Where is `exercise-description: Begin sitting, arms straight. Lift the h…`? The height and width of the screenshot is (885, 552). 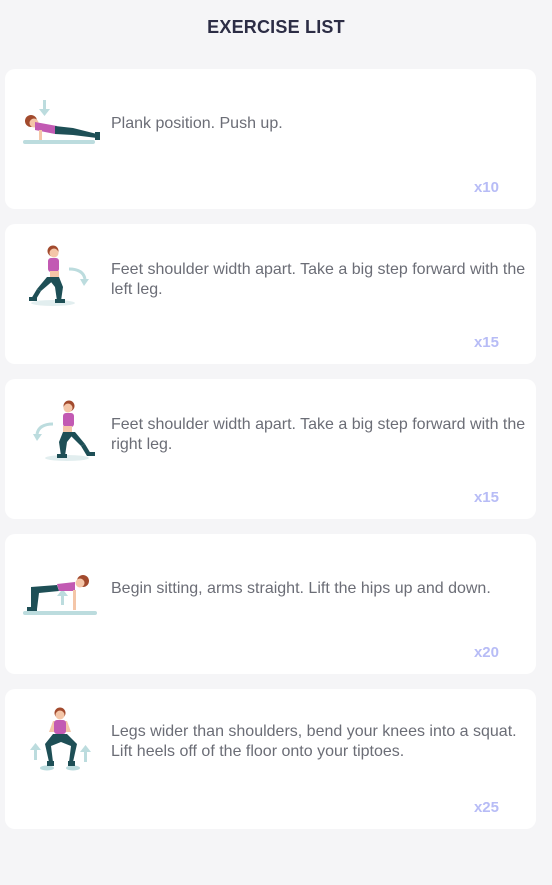 exercise-description: Begin sitting, arms straight. Lift the h… is located at coordinates (301, 588).